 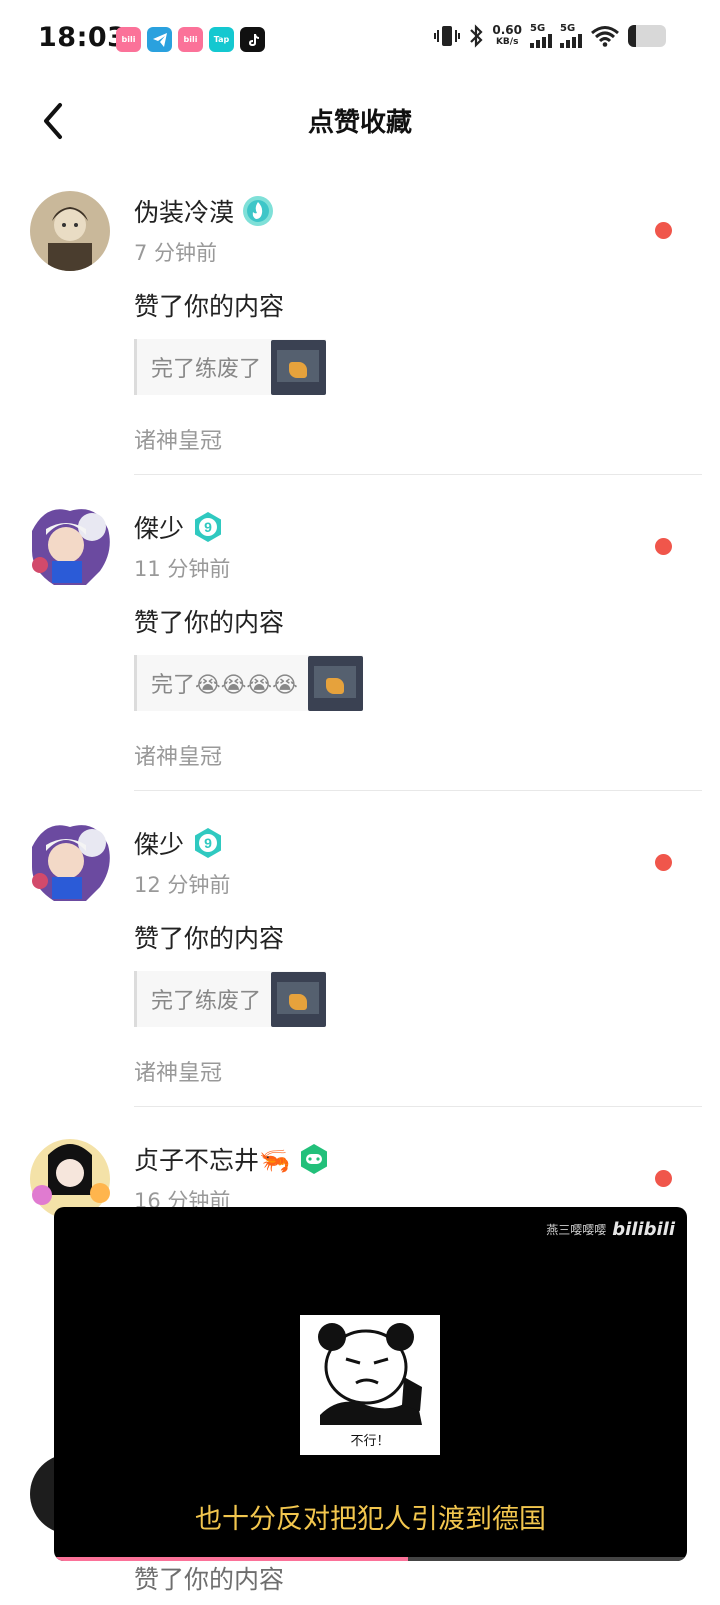 I want to click on user-name: 贞子不忘井🦐, so click(x=212, y=1159).